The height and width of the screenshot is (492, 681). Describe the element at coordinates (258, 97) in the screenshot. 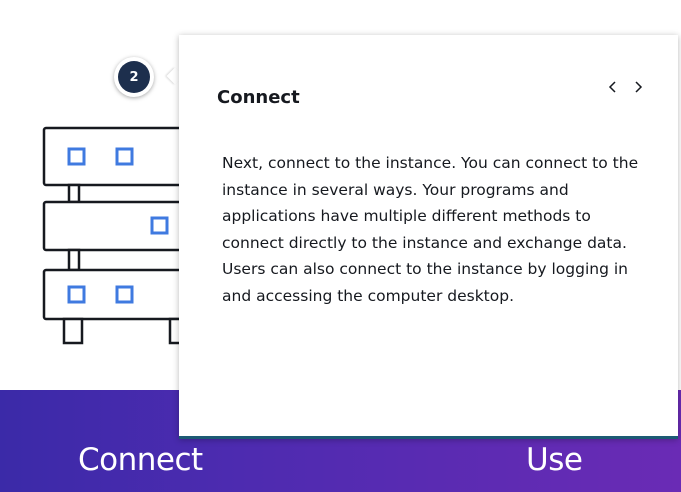

I see `popover-title: Connect` at that location.